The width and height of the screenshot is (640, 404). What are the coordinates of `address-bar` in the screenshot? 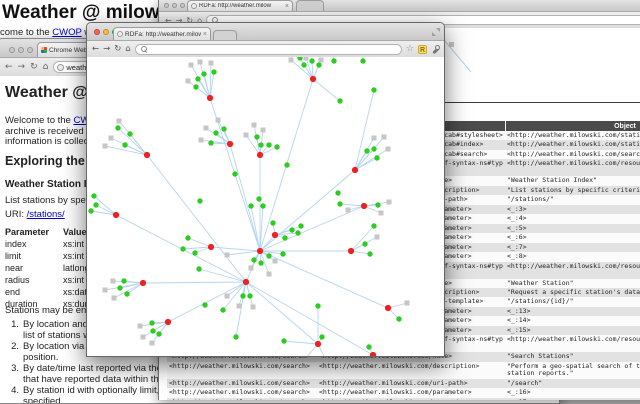 It's located at (268, 49).